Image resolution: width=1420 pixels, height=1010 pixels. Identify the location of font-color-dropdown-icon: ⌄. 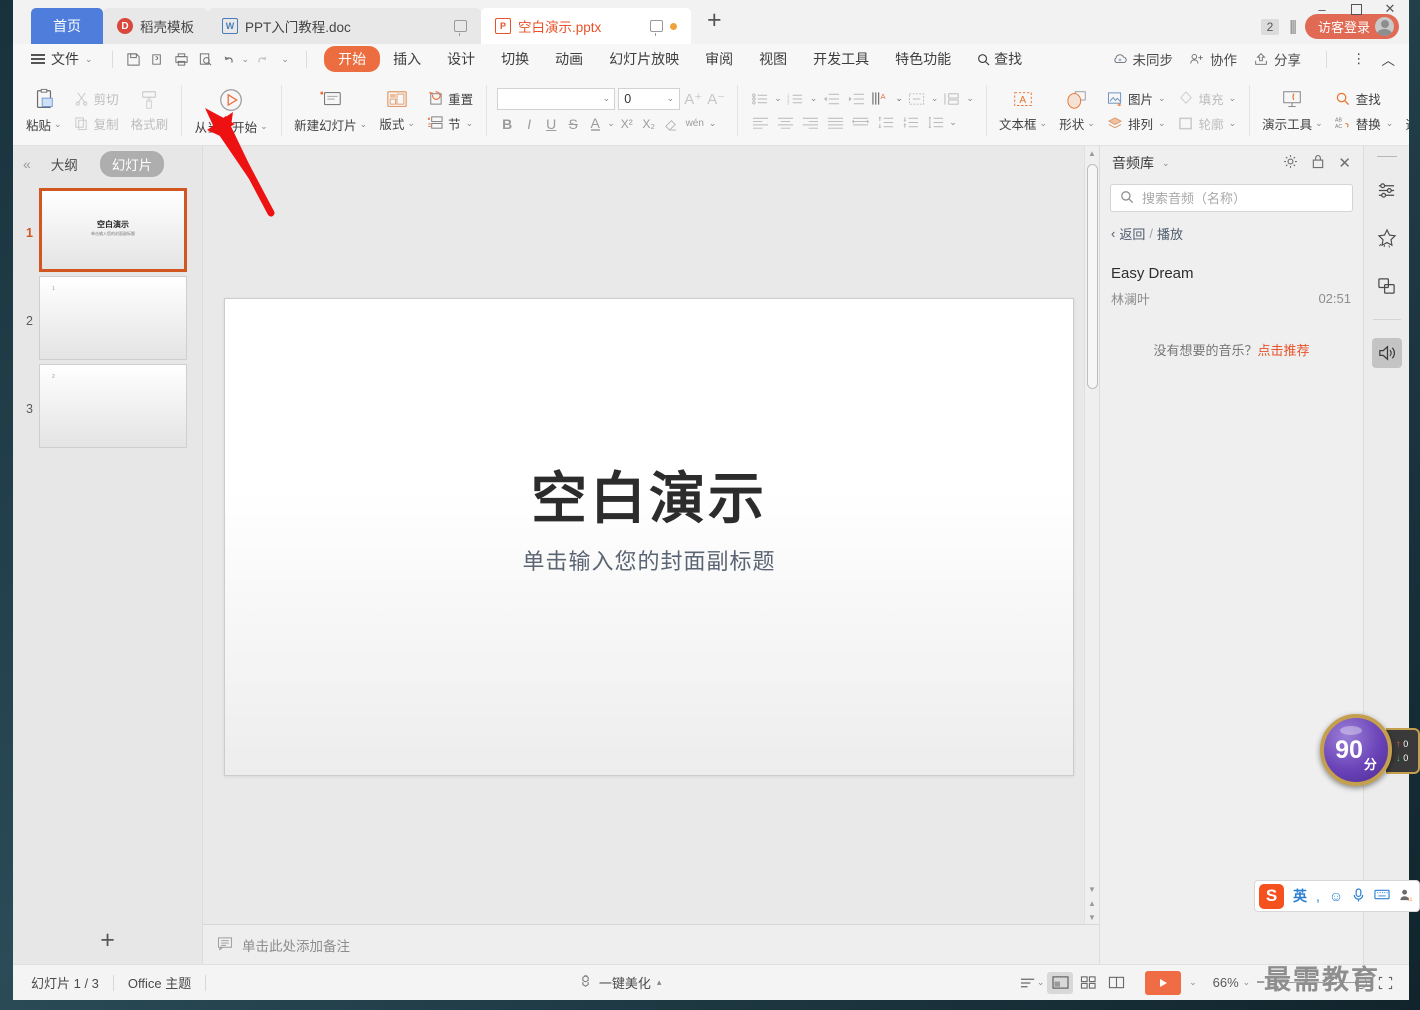
(611, 123).